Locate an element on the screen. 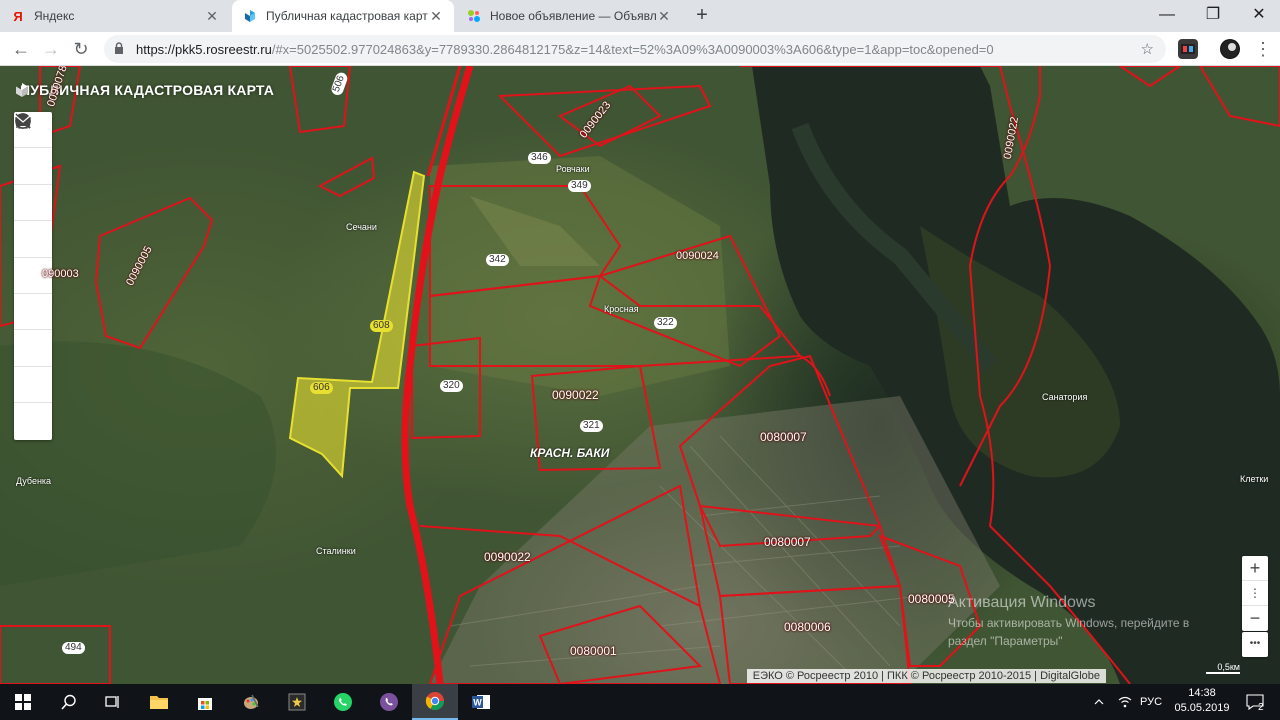  zoom-out-button: − is located at coordinates (1255, 618).